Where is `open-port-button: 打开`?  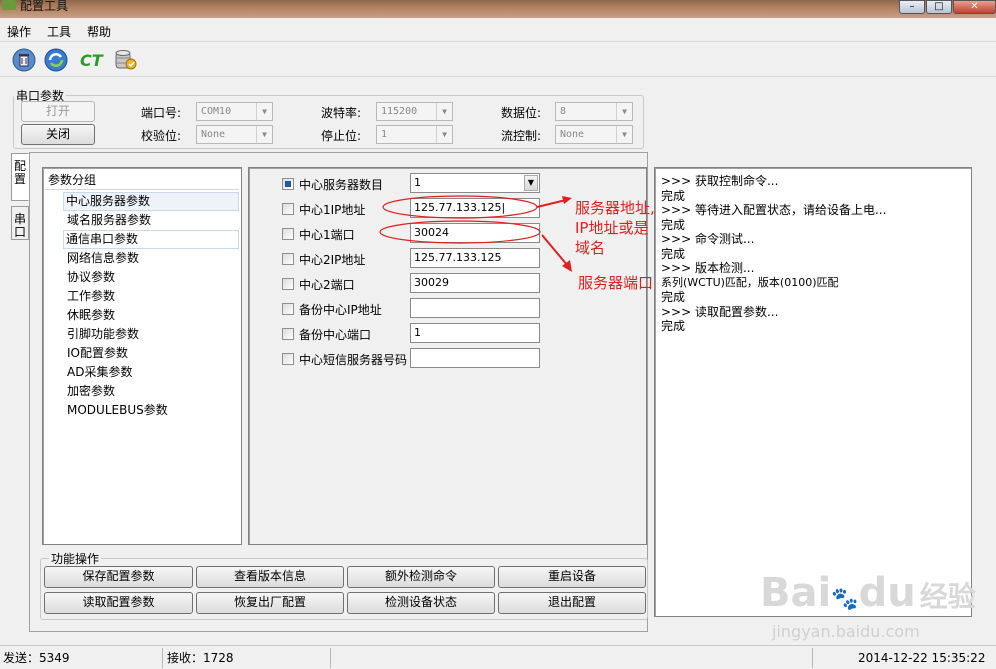
open-port-button: 打开 is located at coordinates (58, 111).